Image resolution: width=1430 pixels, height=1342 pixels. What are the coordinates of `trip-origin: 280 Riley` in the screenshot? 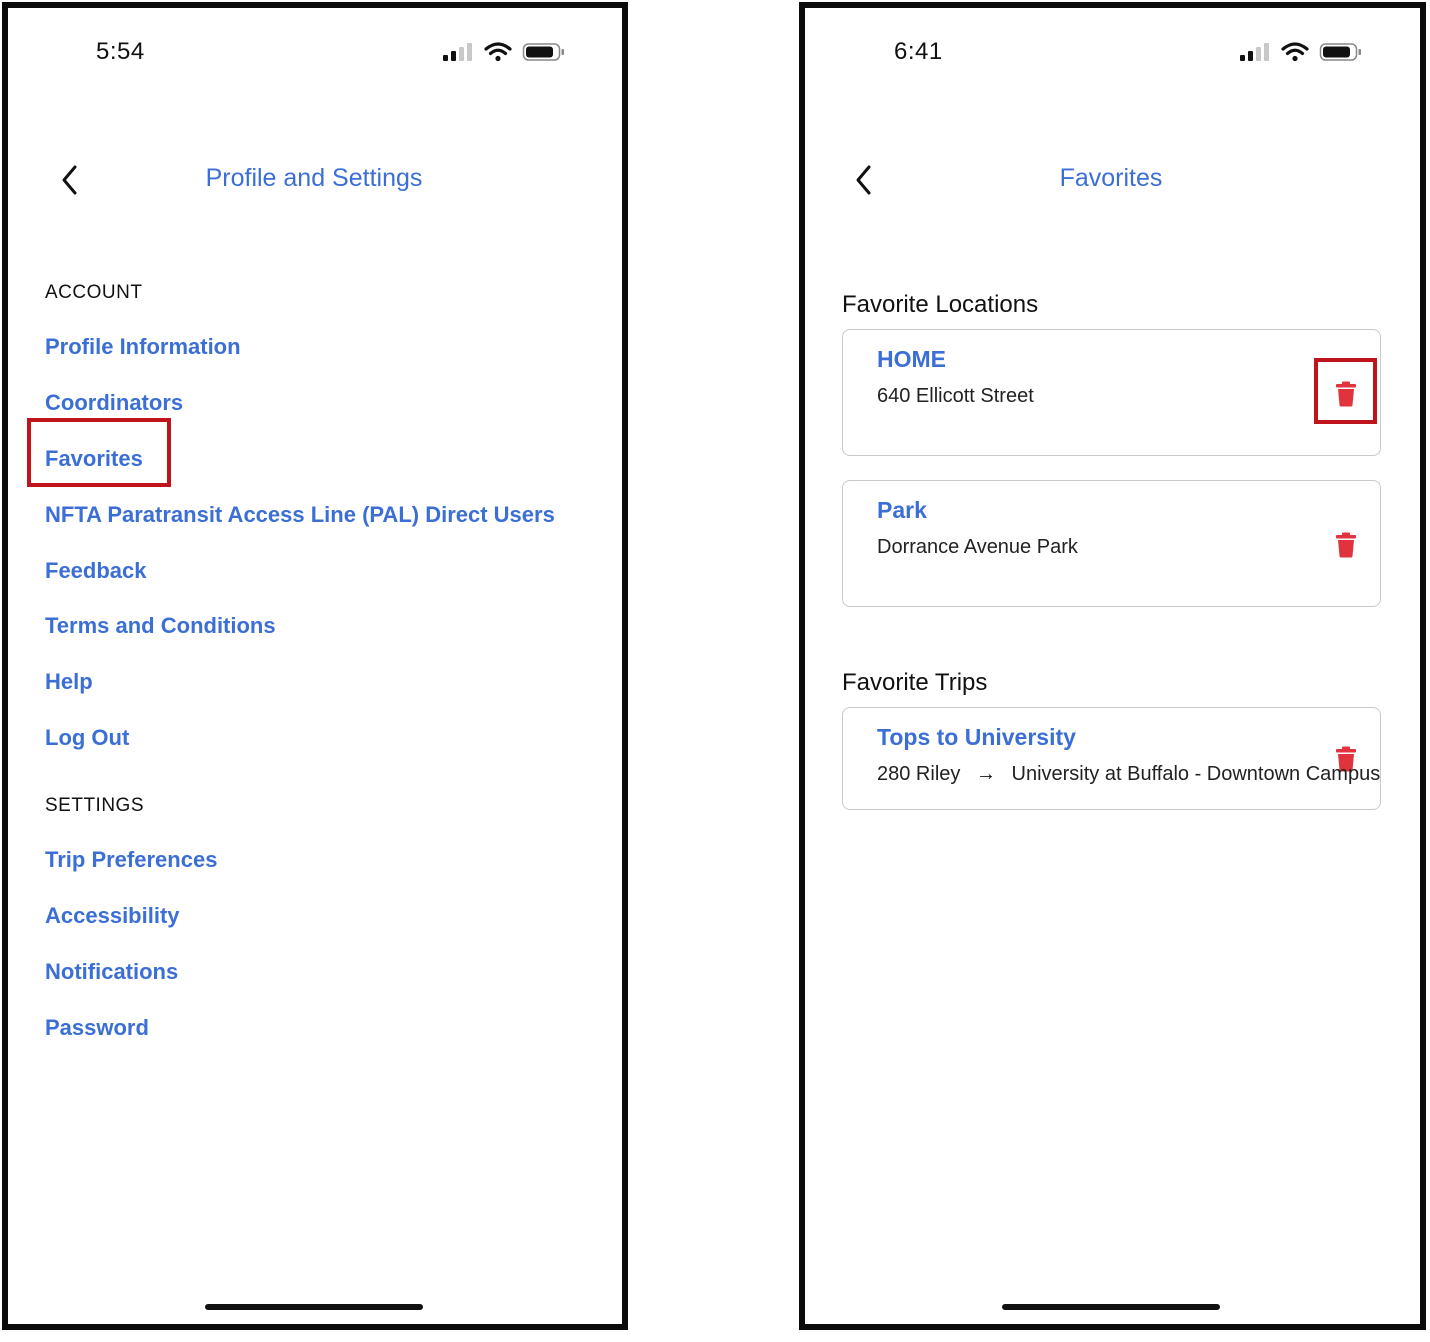 It's located at (919, 774).